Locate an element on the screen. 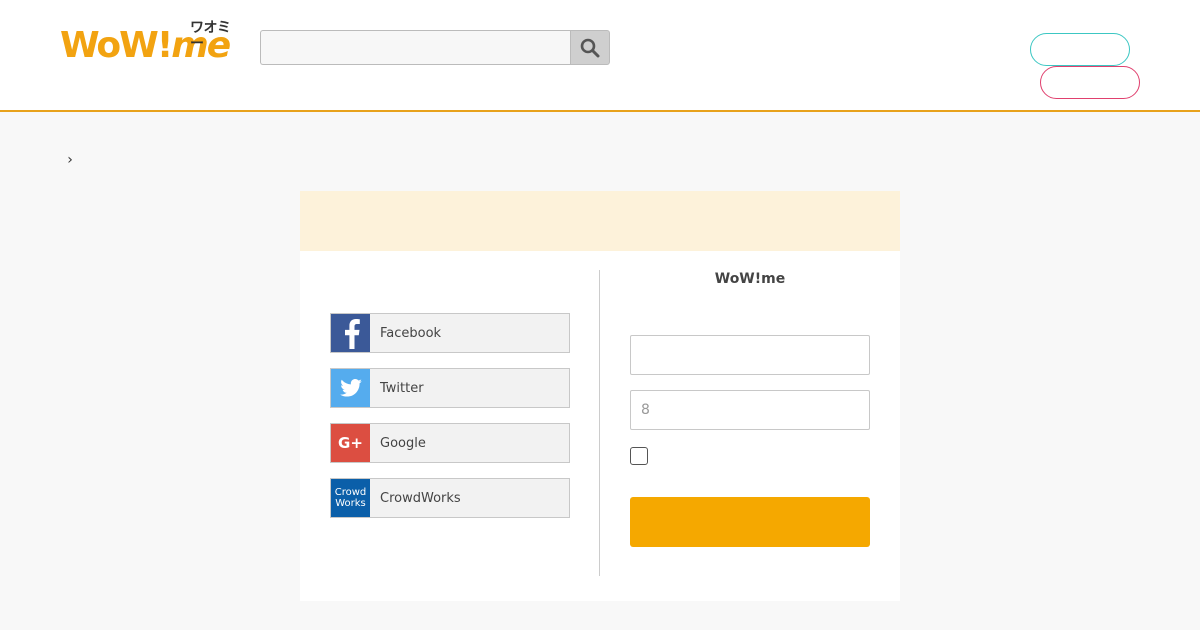 The height and width of the screenshot is (630, 1200). facebook-login-button: Facebook is located at coordinates (450, 333).